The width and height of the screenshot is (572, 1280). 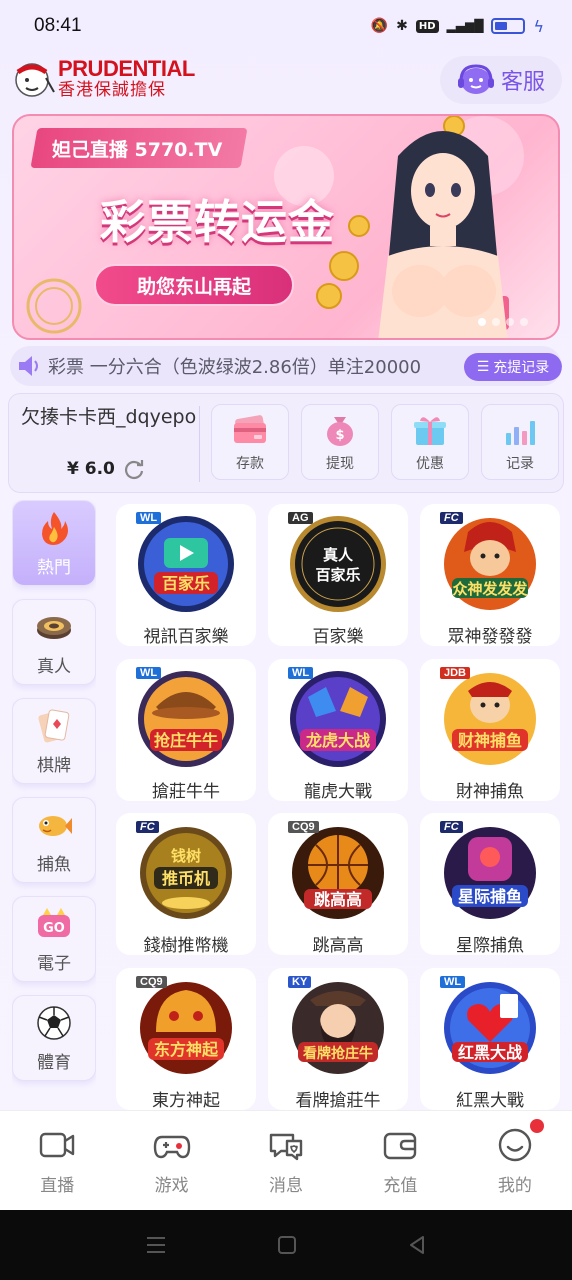 I want to click on svg-text: 众神发发发, so click(x=490, y=589).